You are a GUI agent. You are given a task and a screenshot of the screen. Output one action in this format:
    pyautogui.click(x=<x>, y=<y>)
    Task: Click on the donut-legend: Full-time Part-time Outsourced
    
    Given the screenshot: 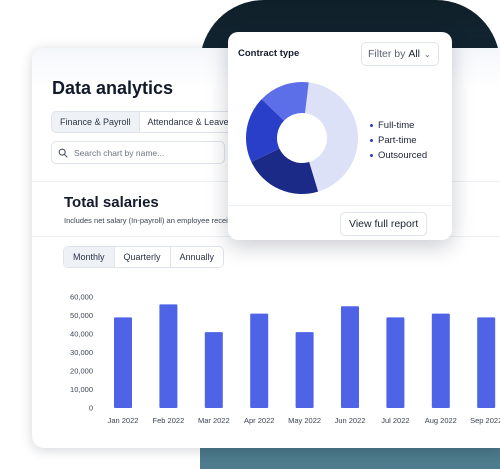 What is the action you would take?
    pyautogui.click(x=398, y=140)
    